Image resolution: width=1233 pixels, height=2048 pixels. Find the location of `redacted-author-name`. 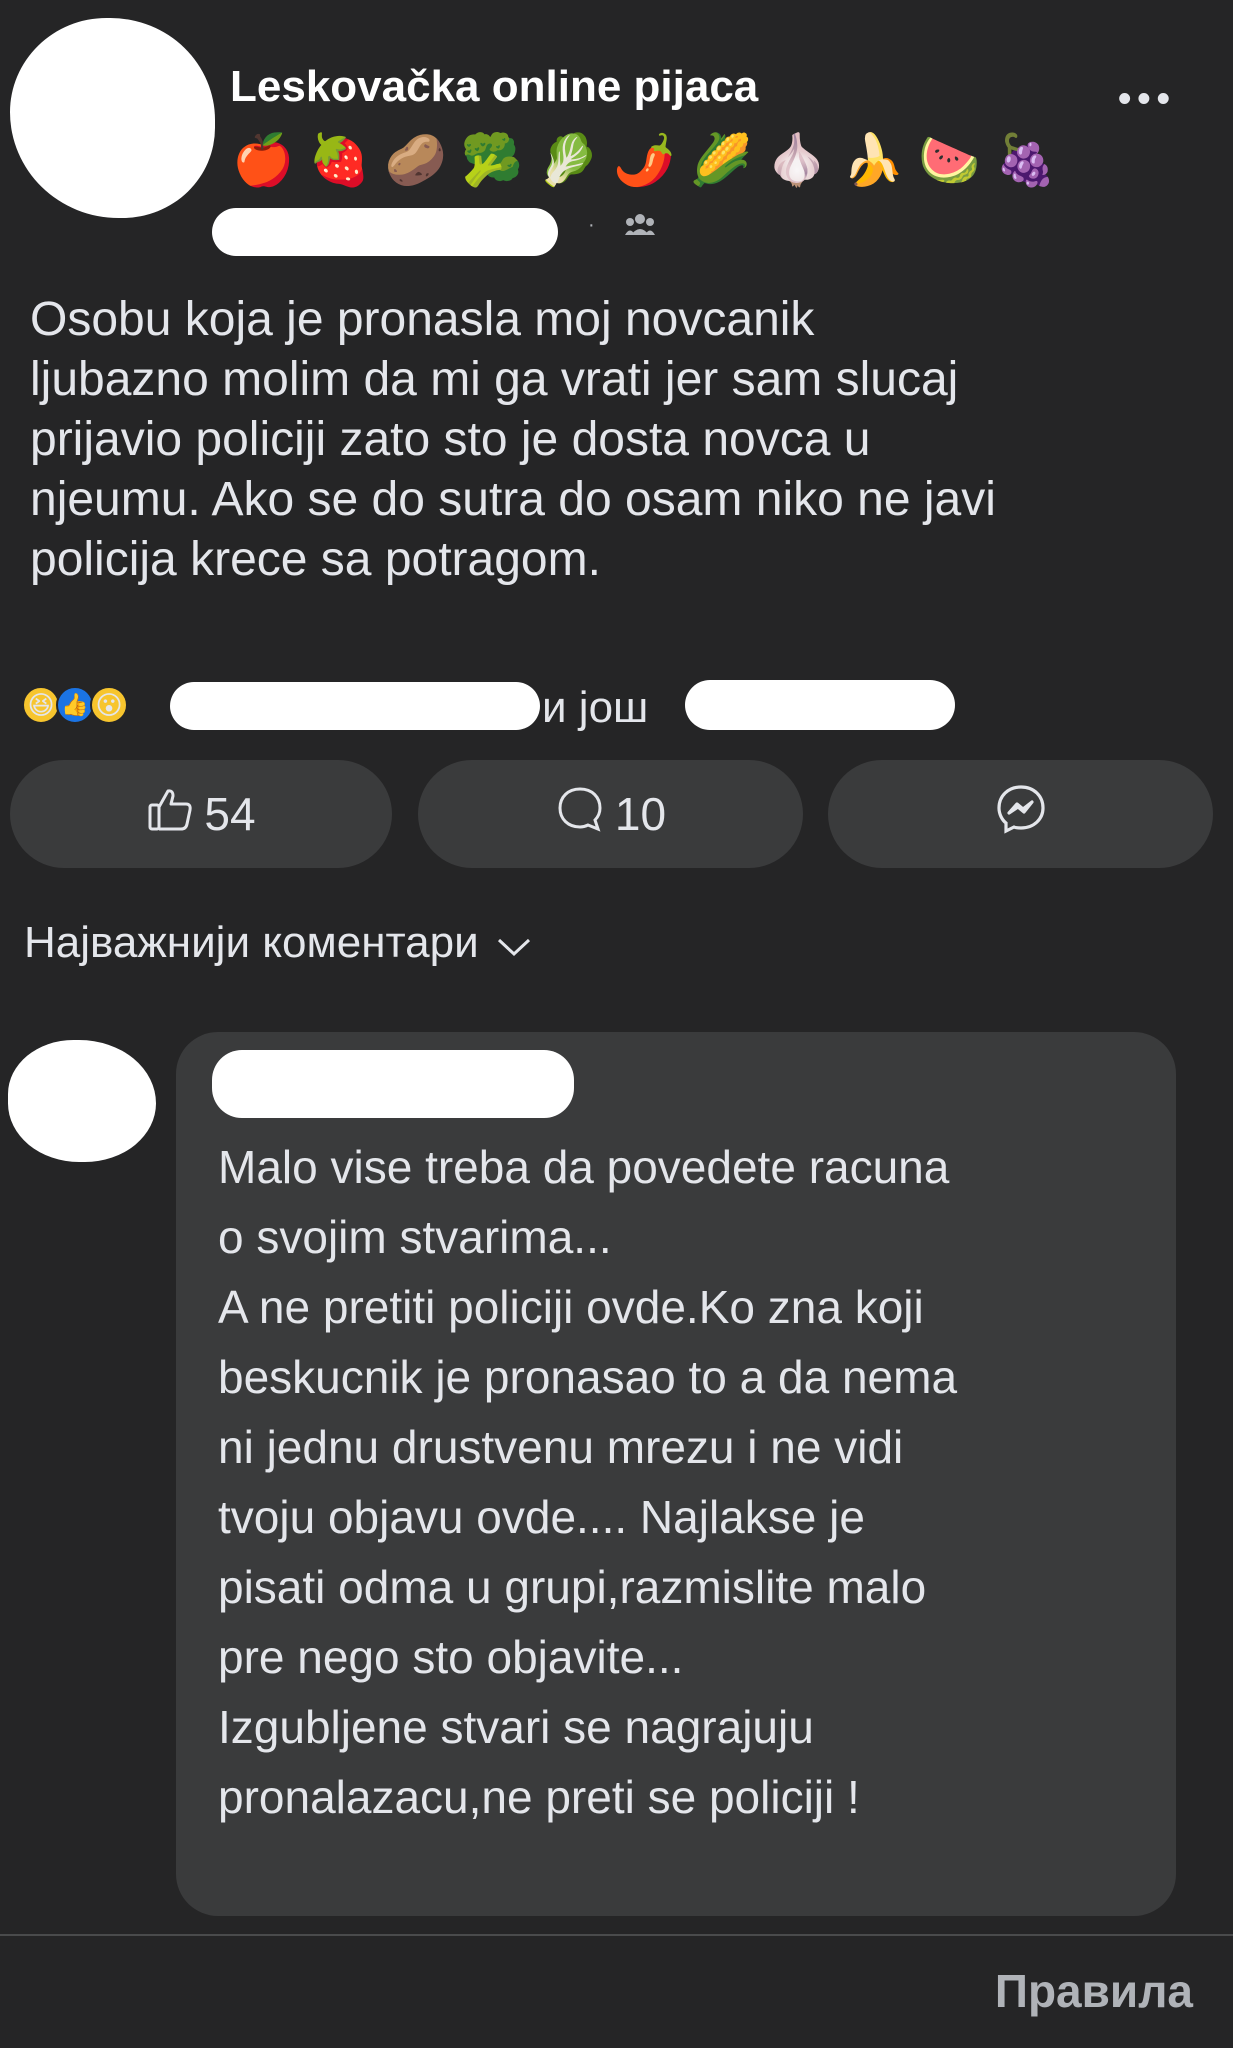

redacted-author-name is located at coordinates (385, 232).